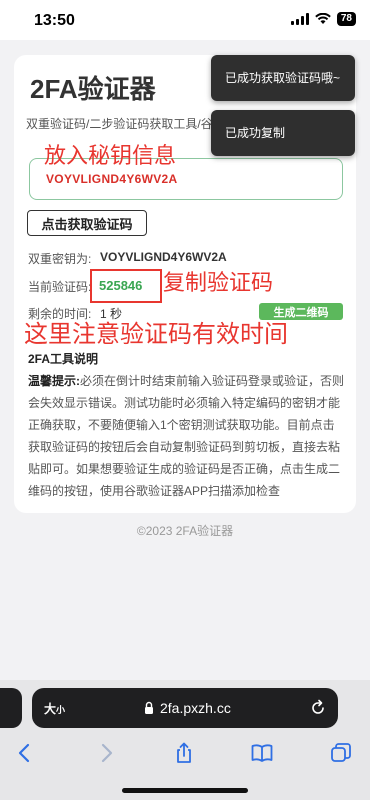 The width and height of the screenshot is (370, 800). Describe the element at coordinates (54, 381) in the screenshot. I see `notes-lead: 温馨提示:` at that location.